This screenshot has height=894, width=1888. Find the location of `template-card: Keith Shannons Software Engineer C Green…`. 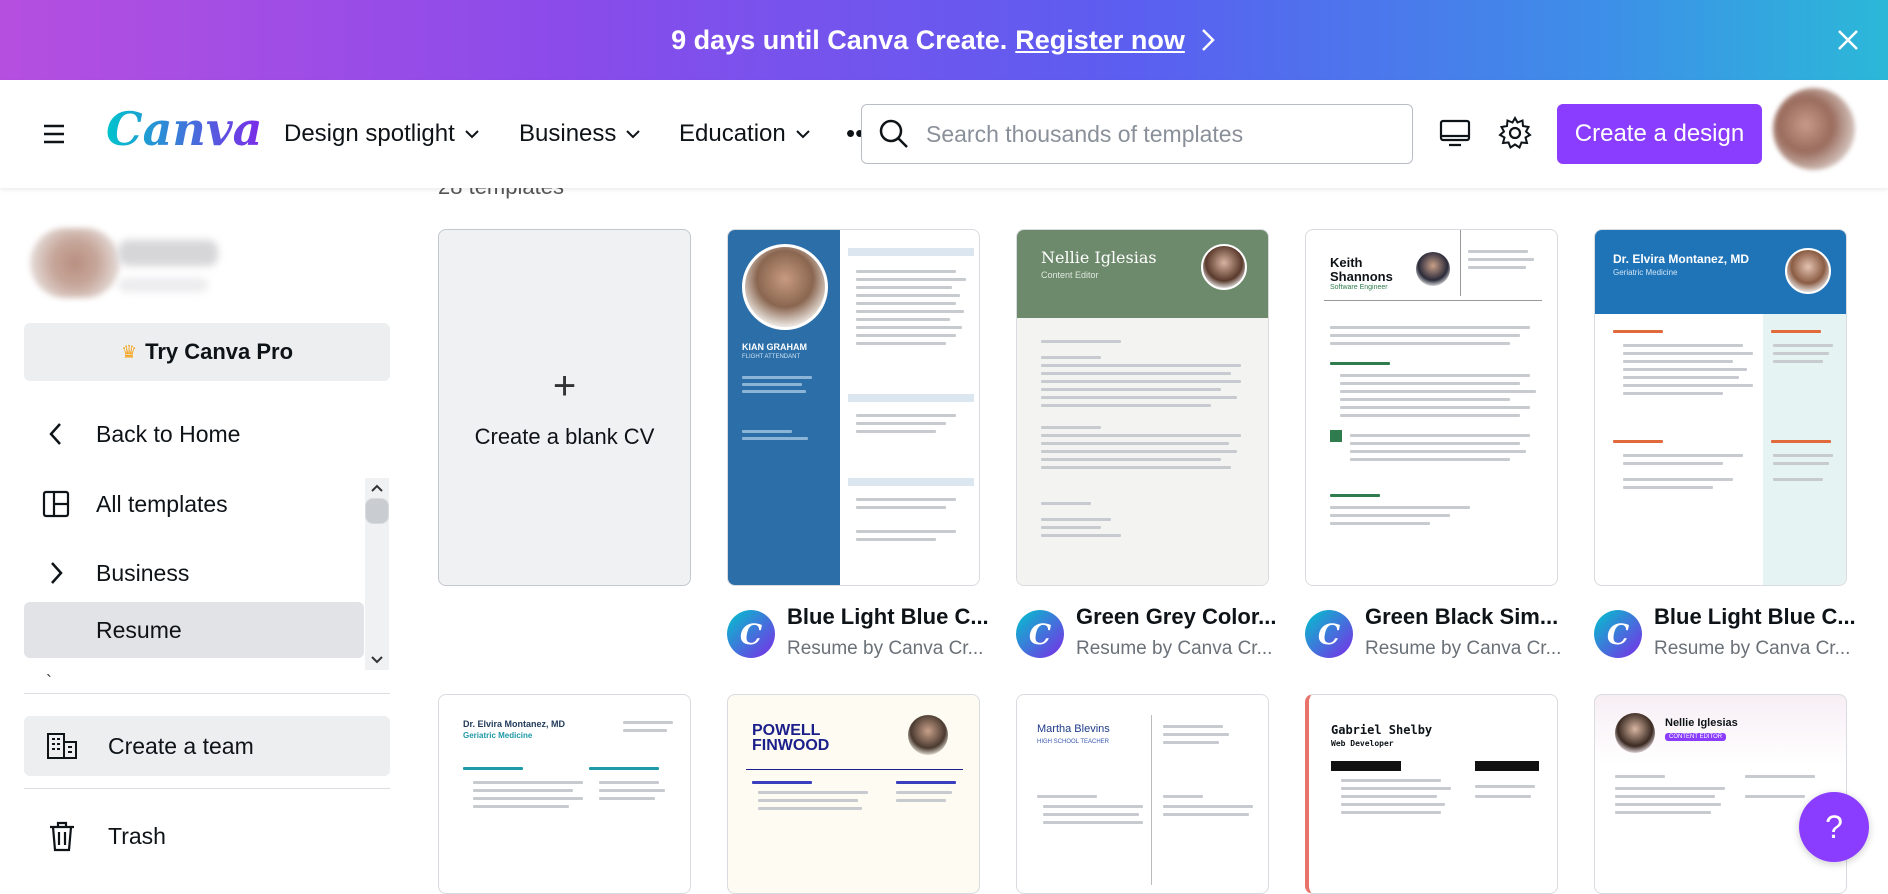

template-card: Keith Shannons Software Engineer C Green… is located at coordinates (1433, 444).